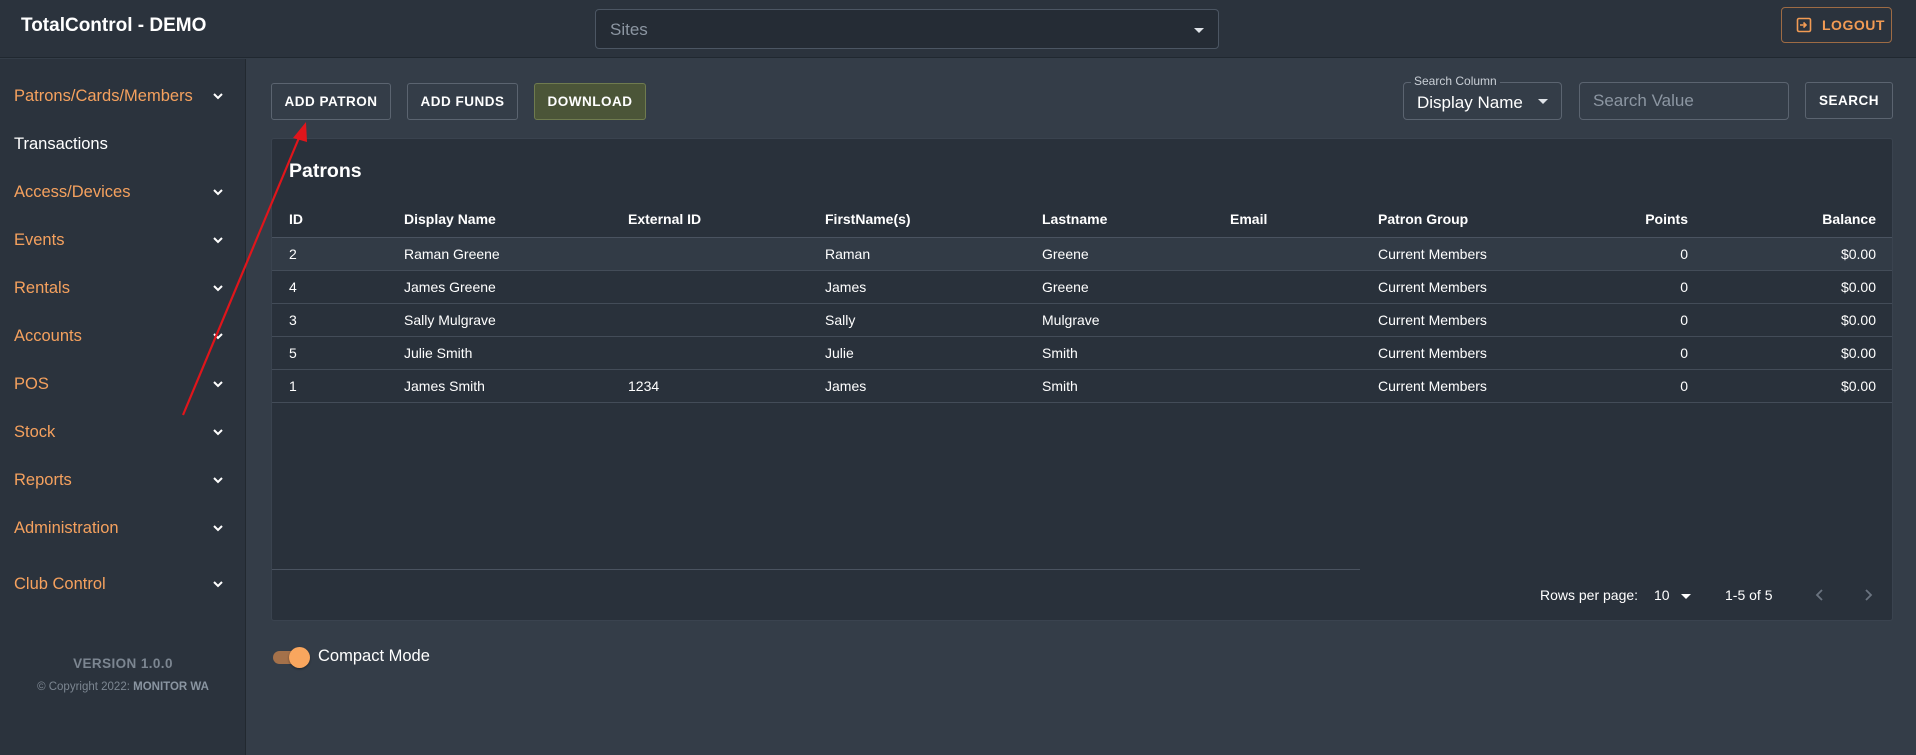  I want to click on chevron-left-icon, so click(1820, 595).